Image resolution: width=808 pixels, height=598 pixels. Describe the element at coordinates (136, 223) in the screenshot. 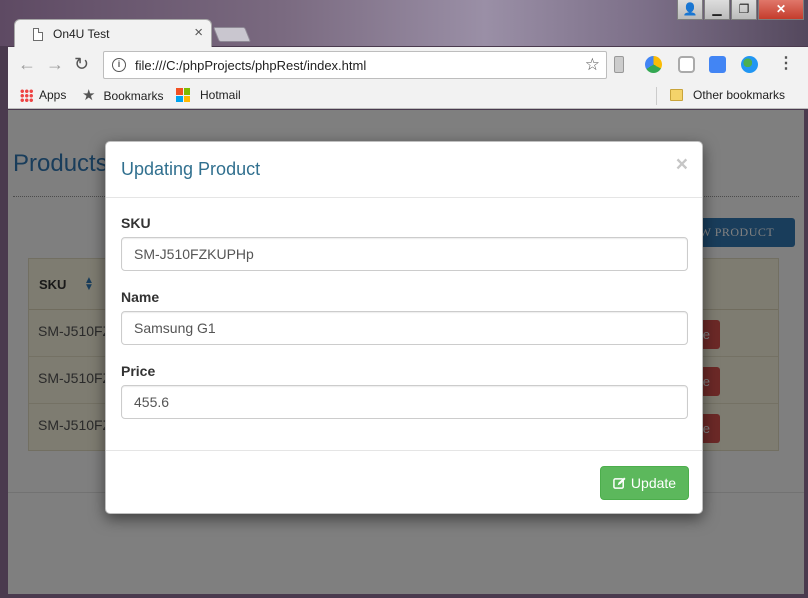

I see `sku-label: SKU` at that location.